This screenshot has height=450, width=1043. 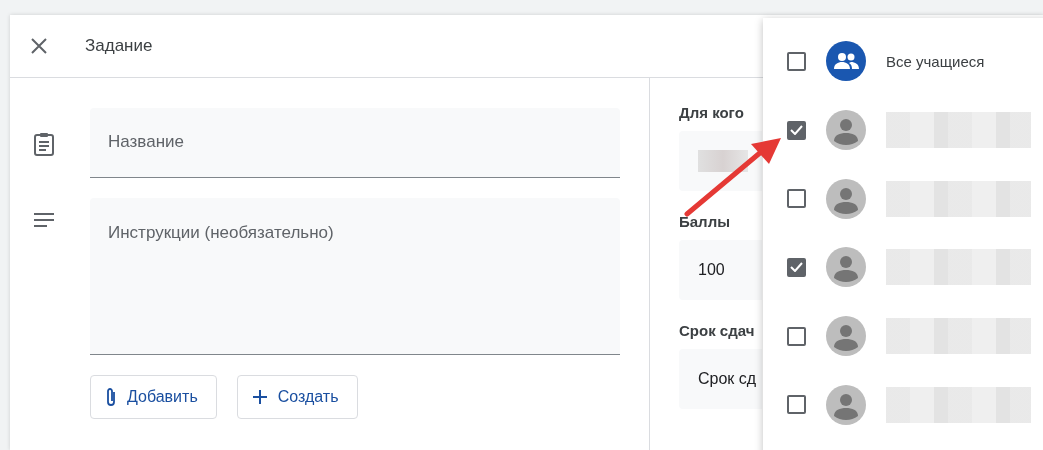 I want to click on field-label: Для кого, so click(x=712, y=112).